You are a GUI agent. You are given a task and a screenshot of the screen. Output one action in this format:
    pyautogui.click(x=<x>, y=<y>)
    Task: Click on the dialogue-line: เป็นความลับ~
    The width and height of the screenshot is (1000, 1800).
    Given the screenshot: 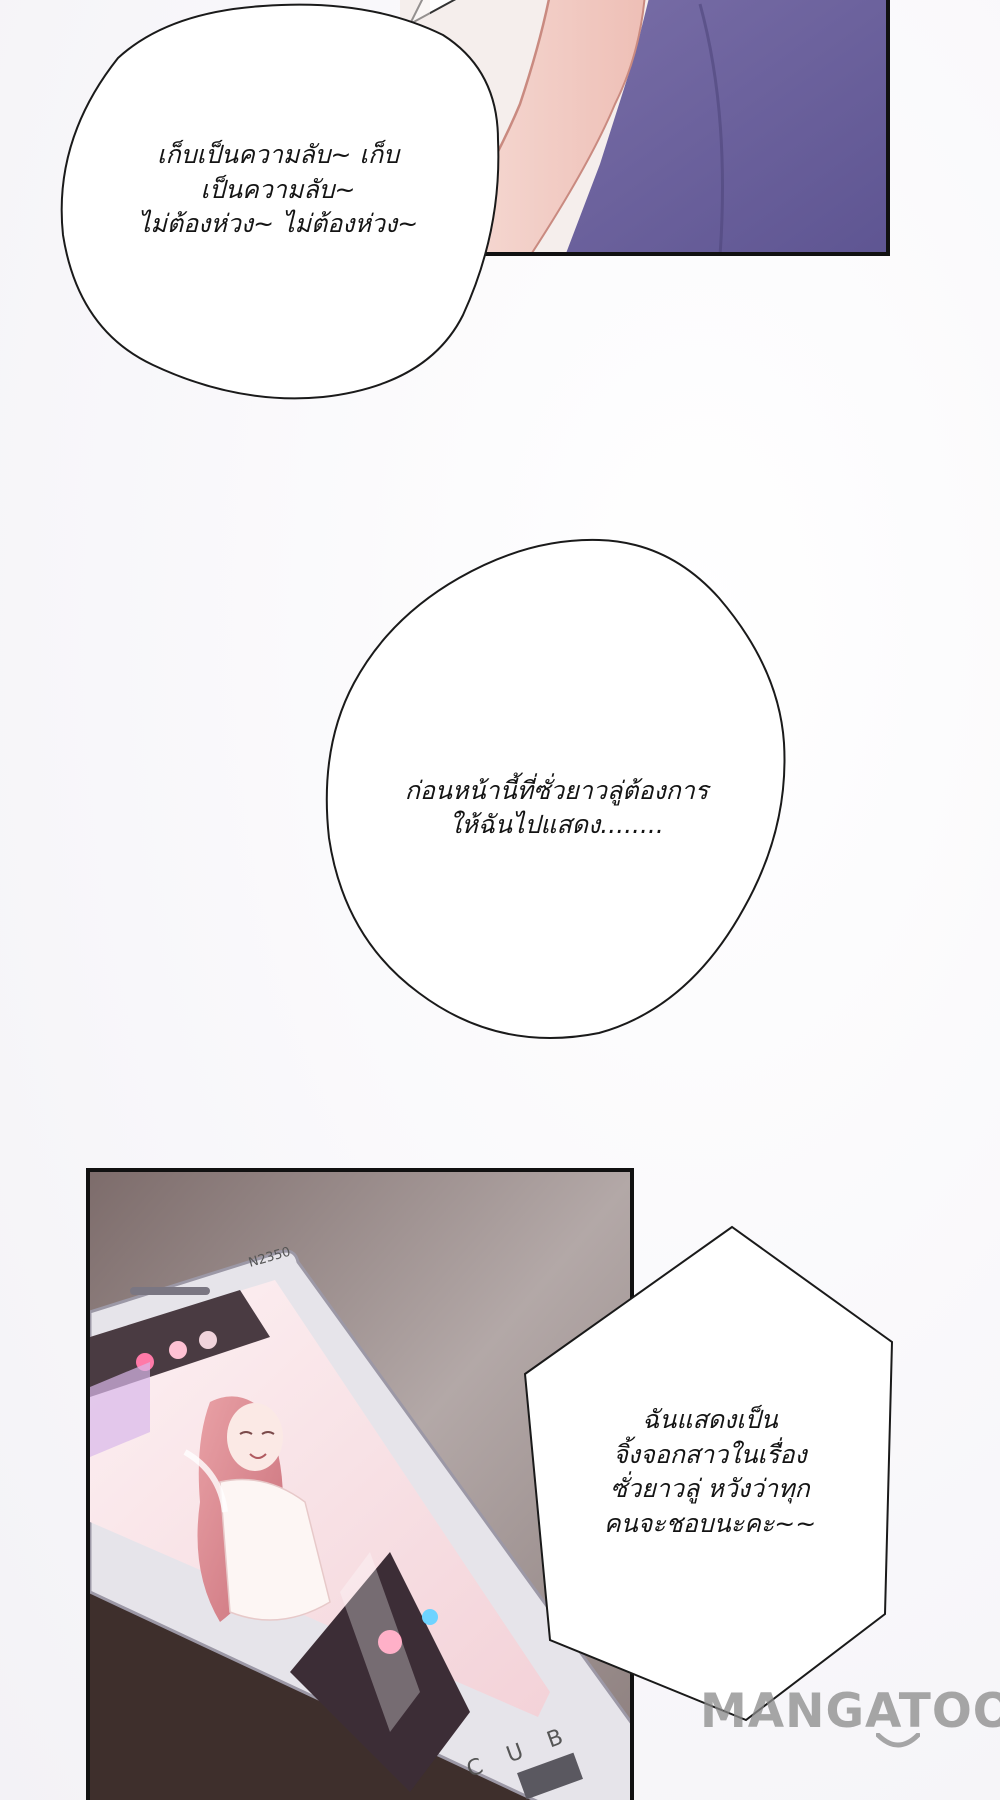 What is the action you would take?
    pyautogui.click(x=278, y=189)
    